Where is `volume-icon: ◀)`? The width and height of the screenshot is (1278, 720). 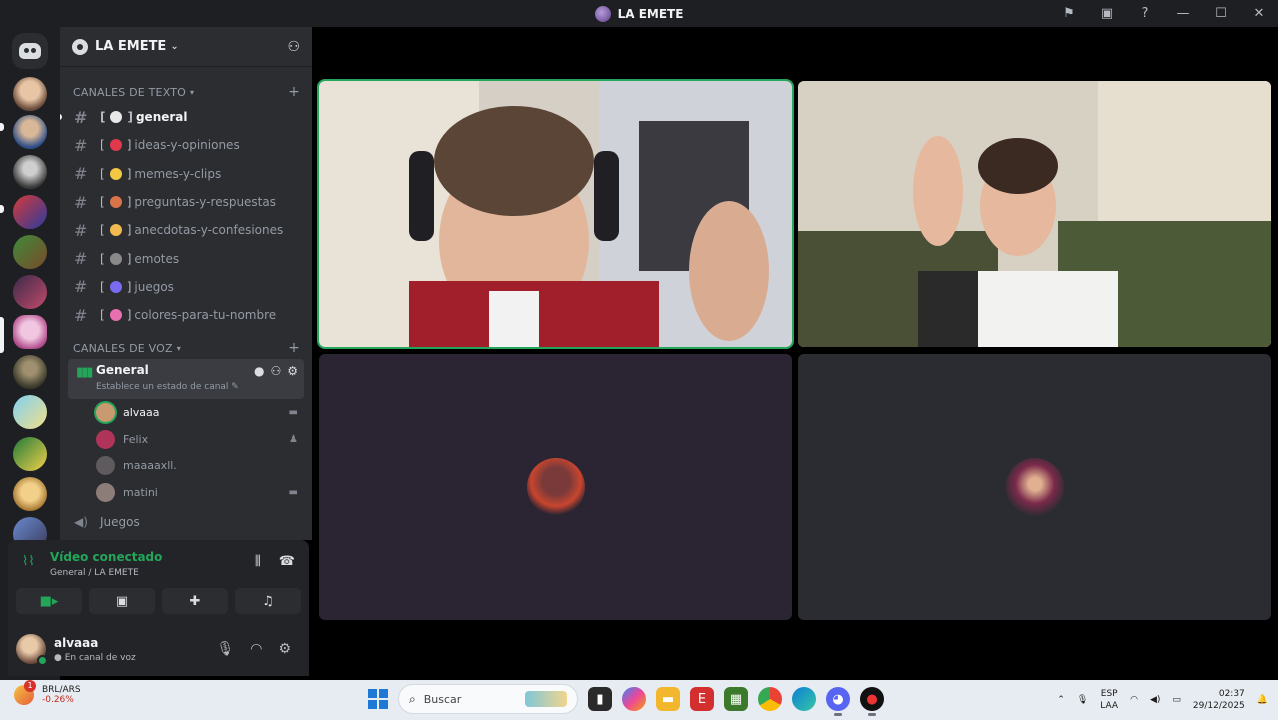
volume-icon: ◀) is located at coordinates (1155, 700).